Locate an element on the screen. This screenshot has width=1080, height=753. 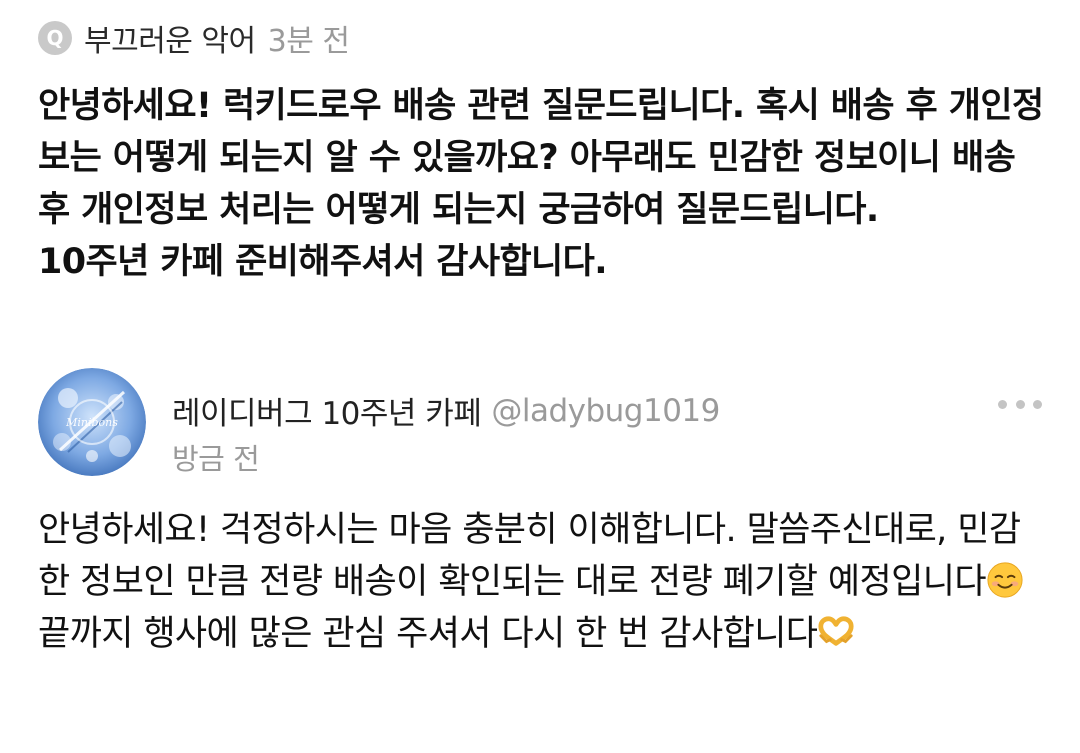
avatar: Minibons is located at coordinates (92, 422).